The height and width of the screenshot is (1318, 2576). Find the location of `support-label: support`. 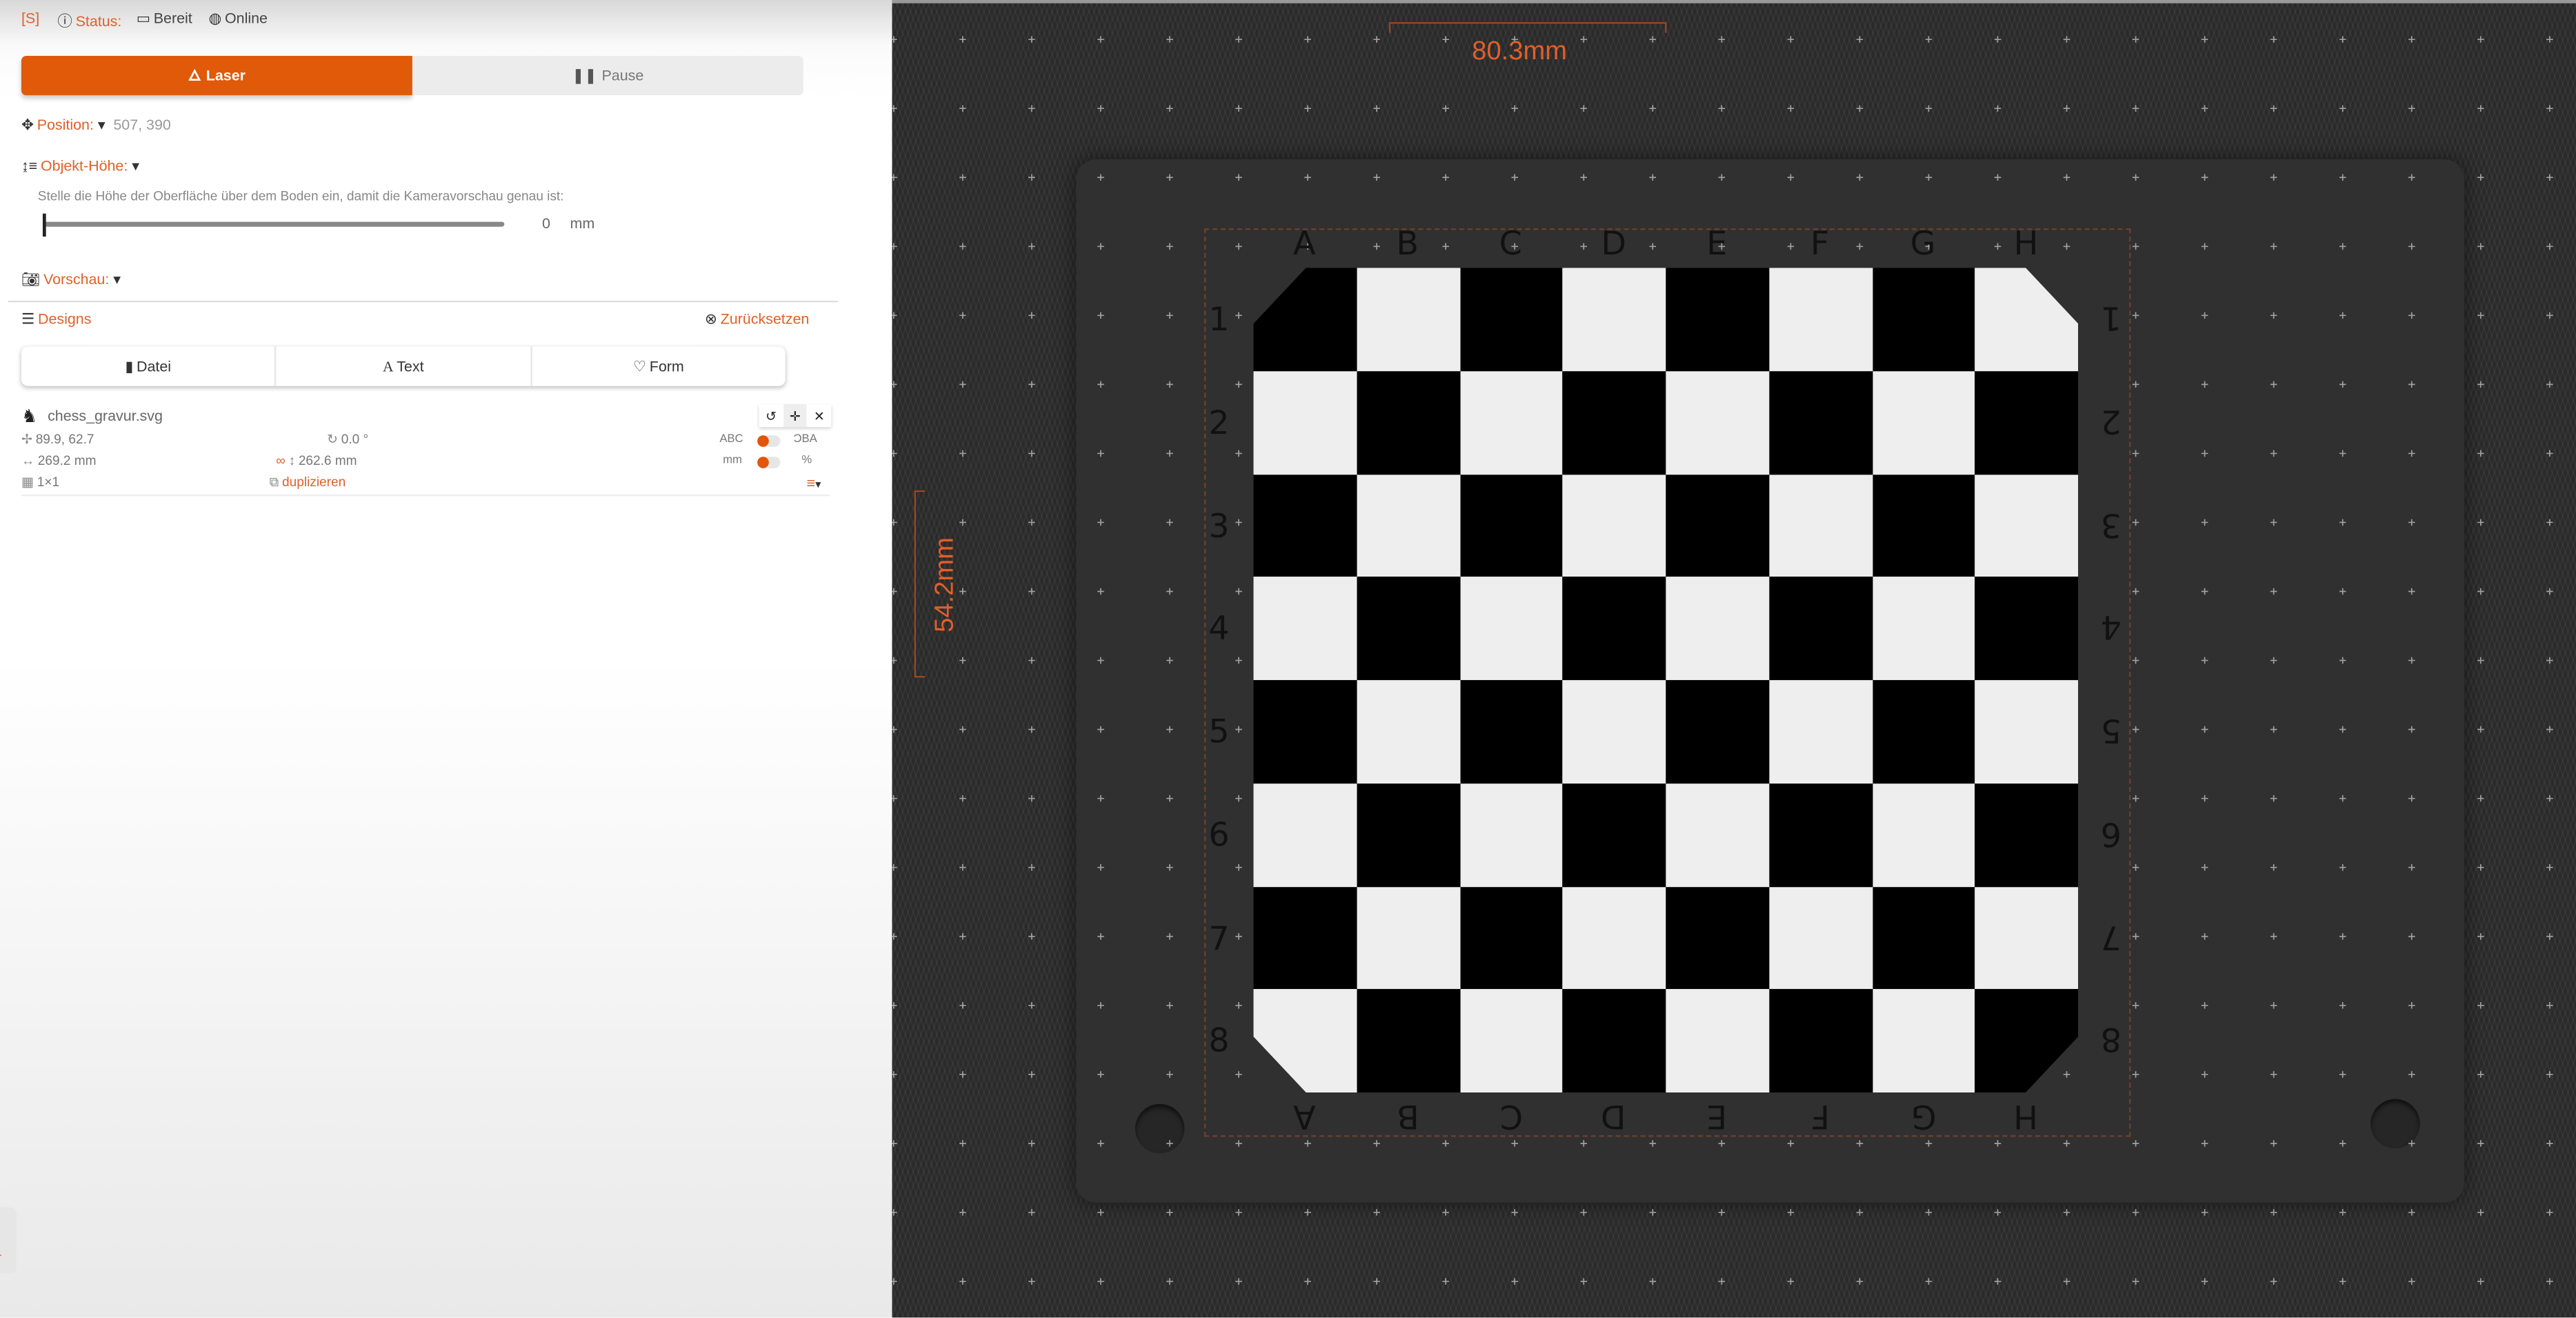

support-label: support is located at coordinates (1, 1238).